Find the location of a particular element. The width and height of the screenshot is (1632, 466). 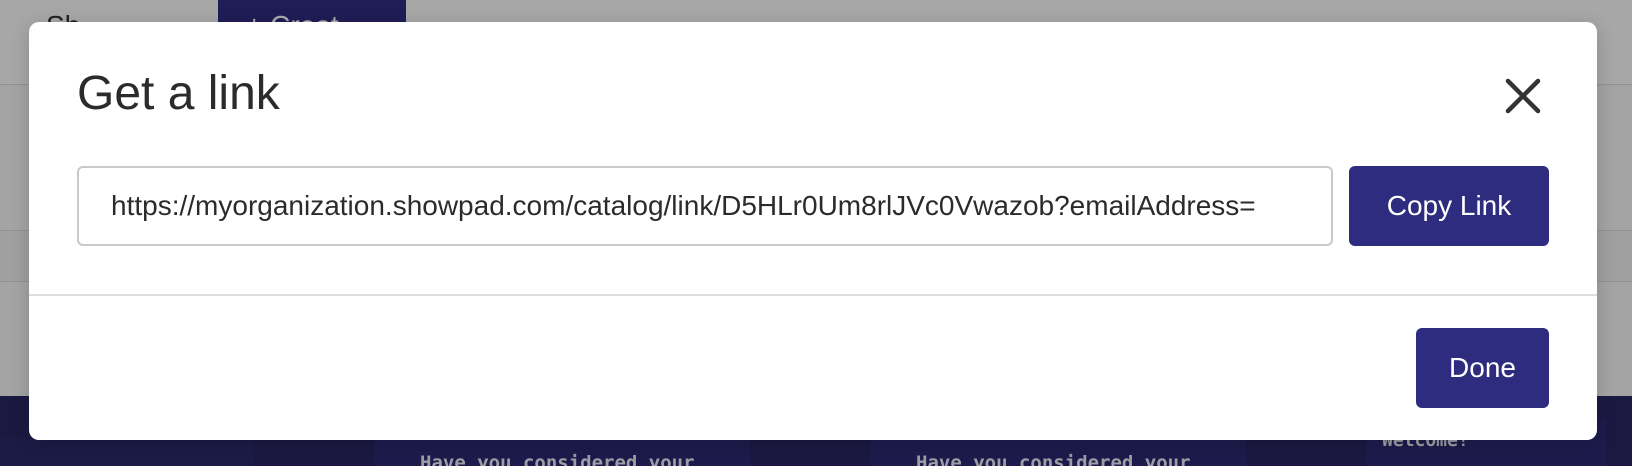

close-button is located at coordinates (1523, 96).